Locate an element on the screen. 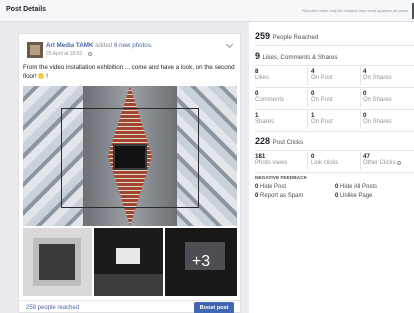  more-photos-count: +3 is located at coordinates (201, 262).